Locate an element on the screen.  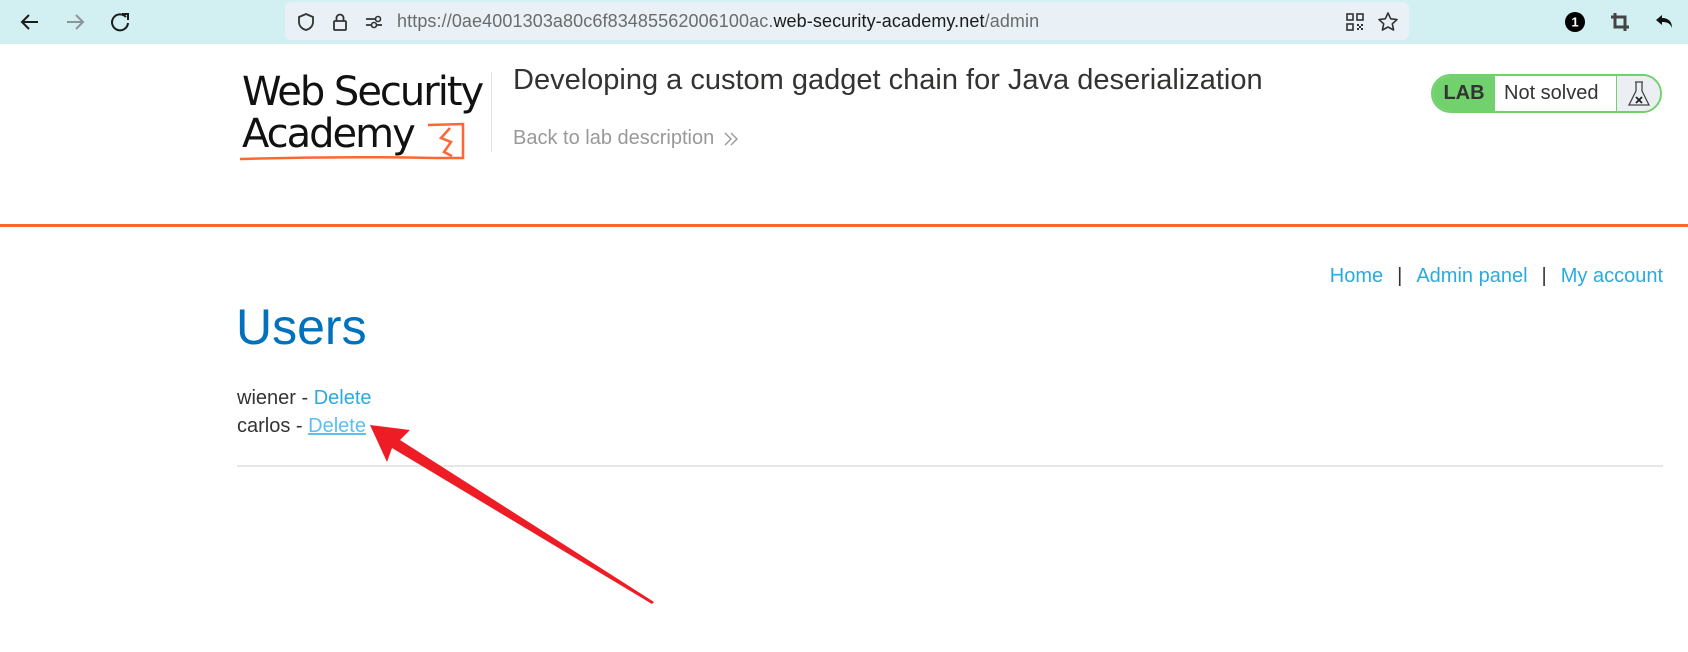
annotation-arrow-shape is located at coordinates (512, 514).